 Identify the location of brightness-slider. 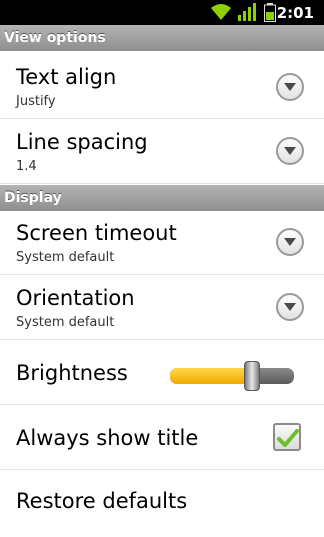
(232, 376).